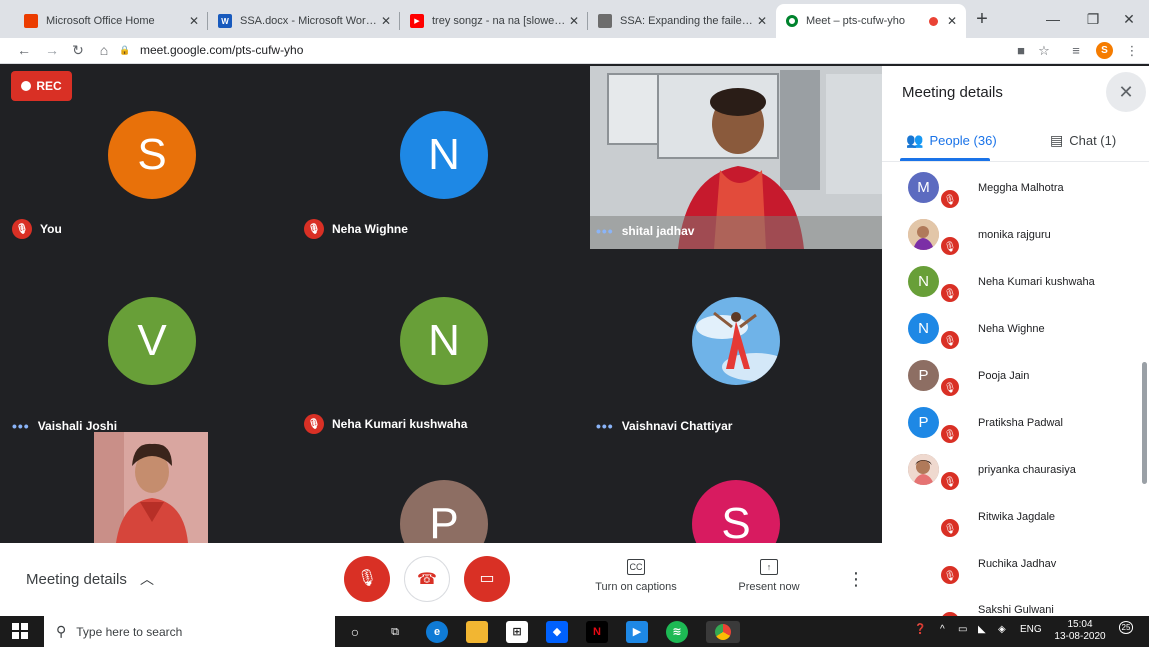 The height and width of the screenshot is (647, 1149). Describe the element at coordinates (517, 632) in the screenshot. I see `store-icon: ⊞` at that location.